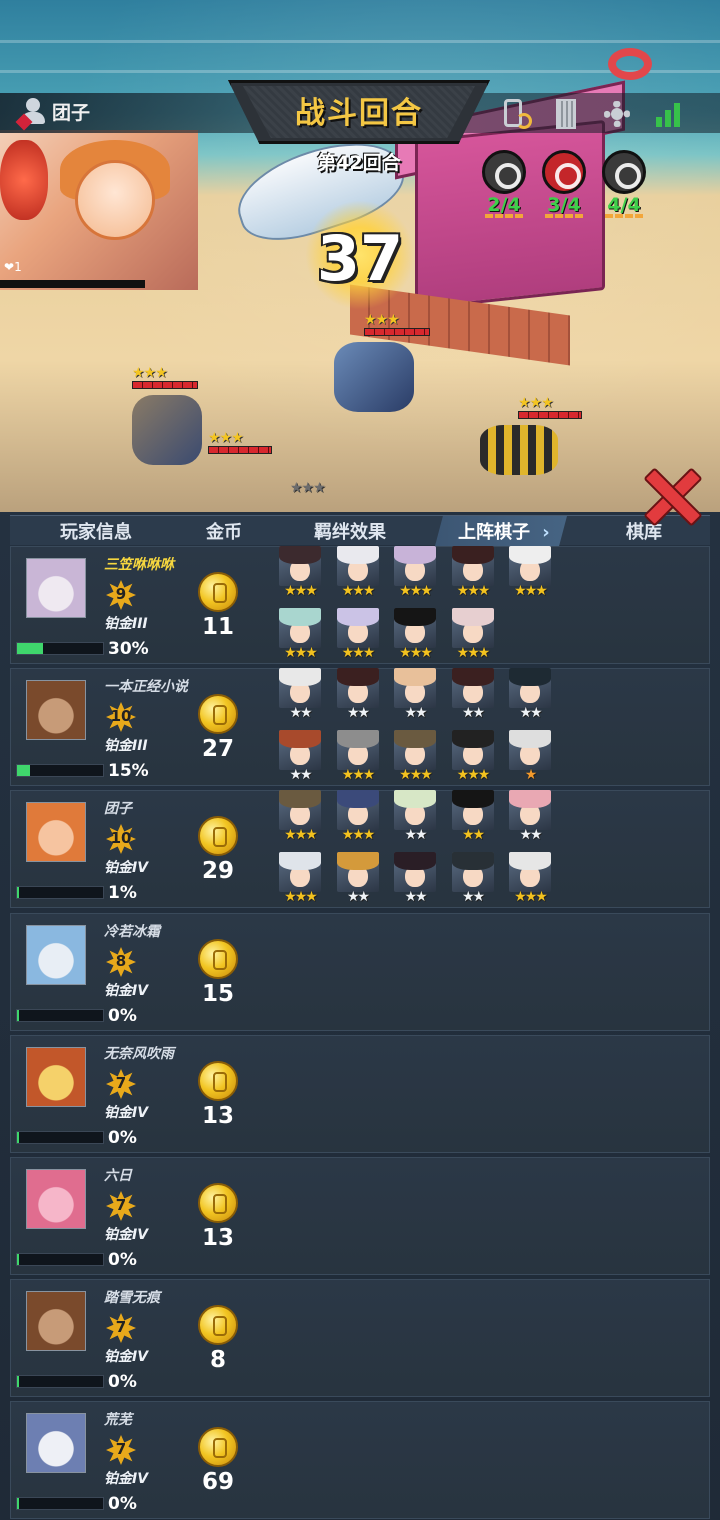  I want to click on synergy-count: 3/4, so click(564, 205).